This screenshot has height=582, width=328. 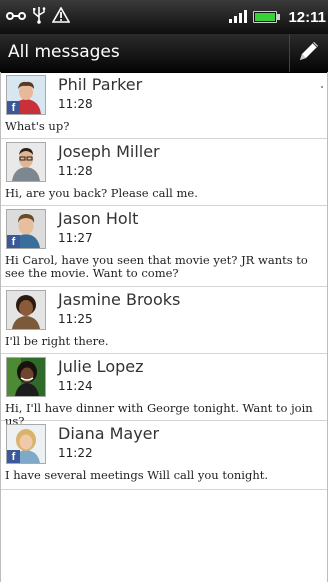 I want to click on status-bar: 12:11, so click(x=164, y=17).